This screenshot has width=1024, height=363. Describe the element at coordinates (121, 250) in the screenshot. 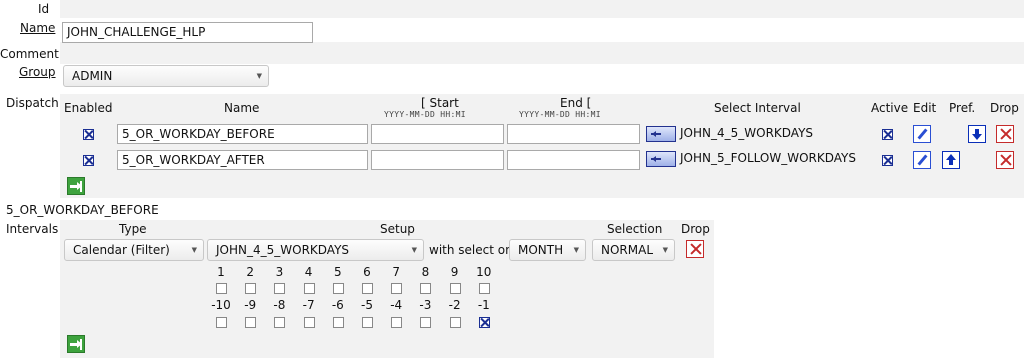

I see `type-select-value: Calendar (Filter)` at that location.